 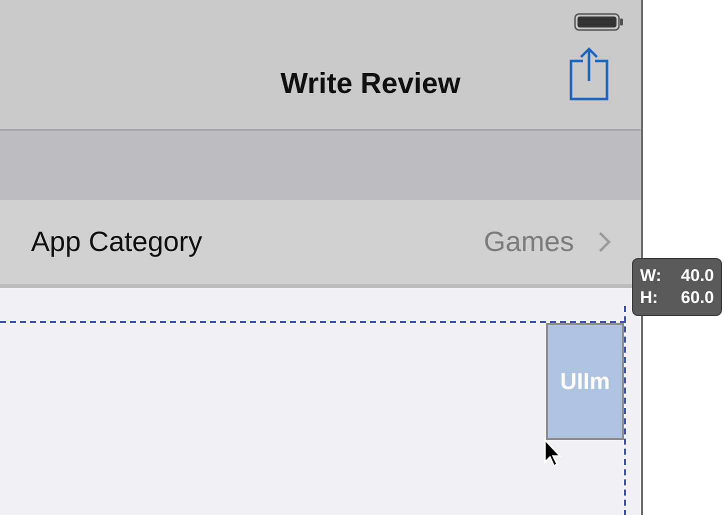 What do you see at coordinates (697, 276) in the screenshot?
I see `dimension-value: 40.0` at bounding box center [697, 276].